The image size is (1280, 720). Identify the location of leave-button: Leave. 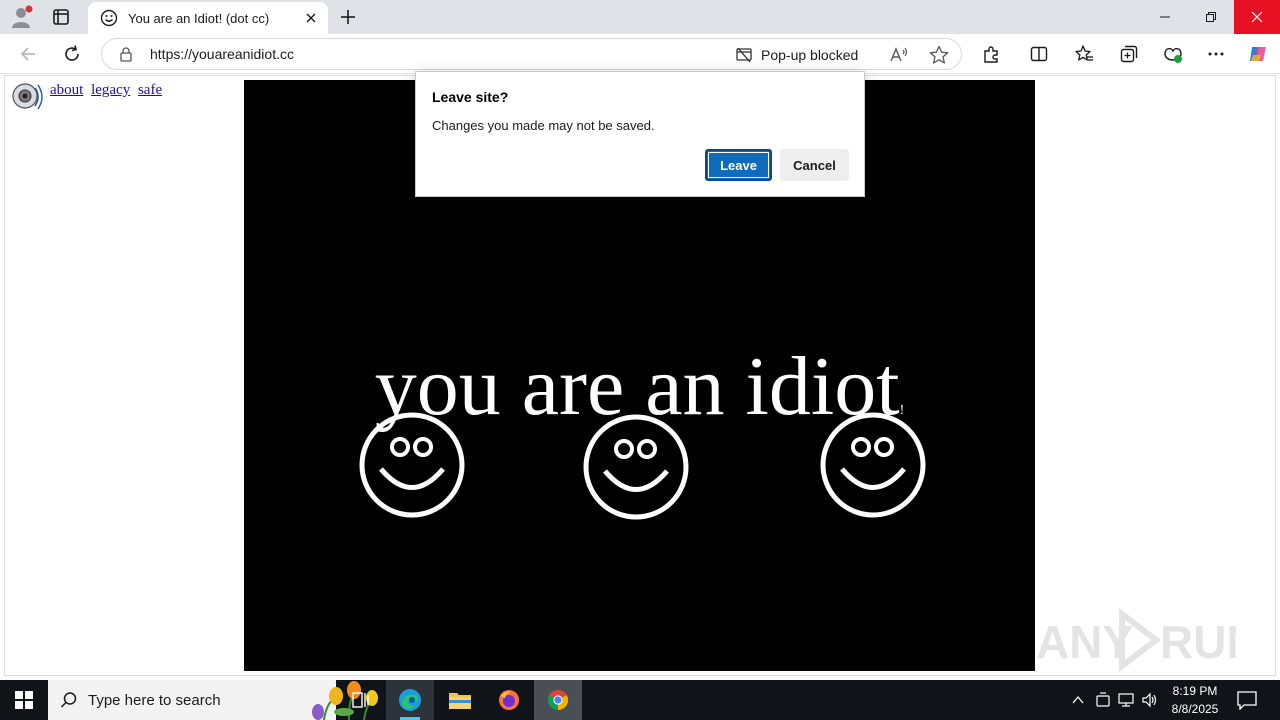
(738, 165).